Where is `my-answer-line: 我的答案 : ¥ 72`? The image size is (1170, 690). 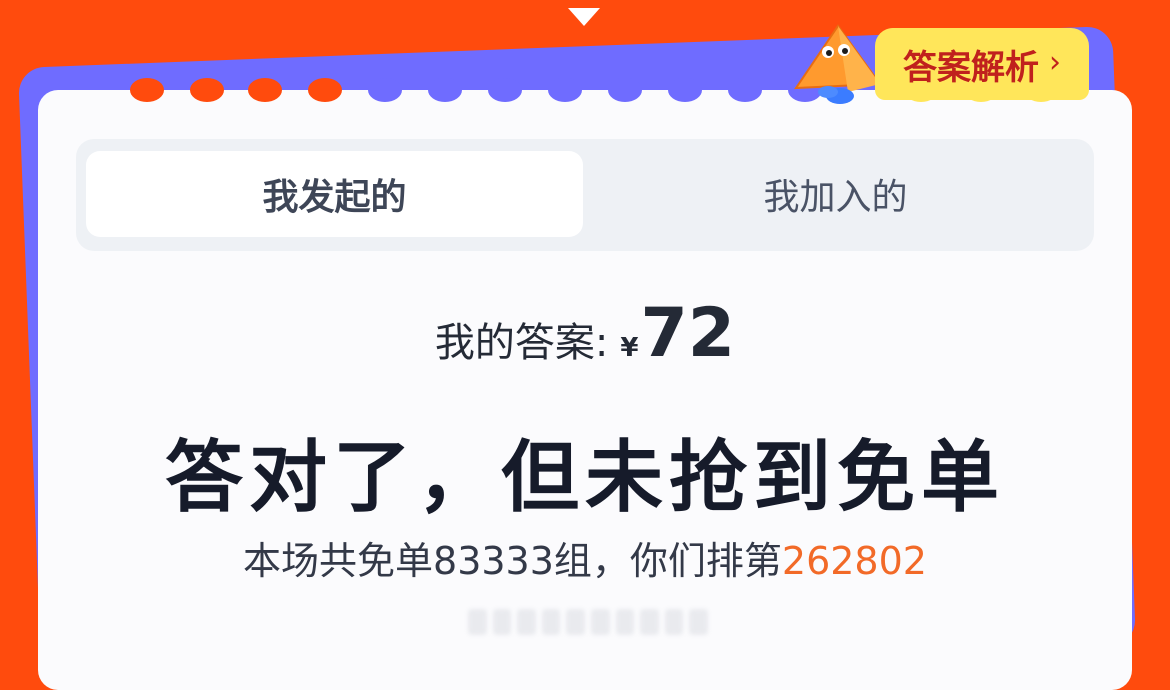 my-answer-line: 我的答案 : ¥ 72 is located at coordinates (585, 333).